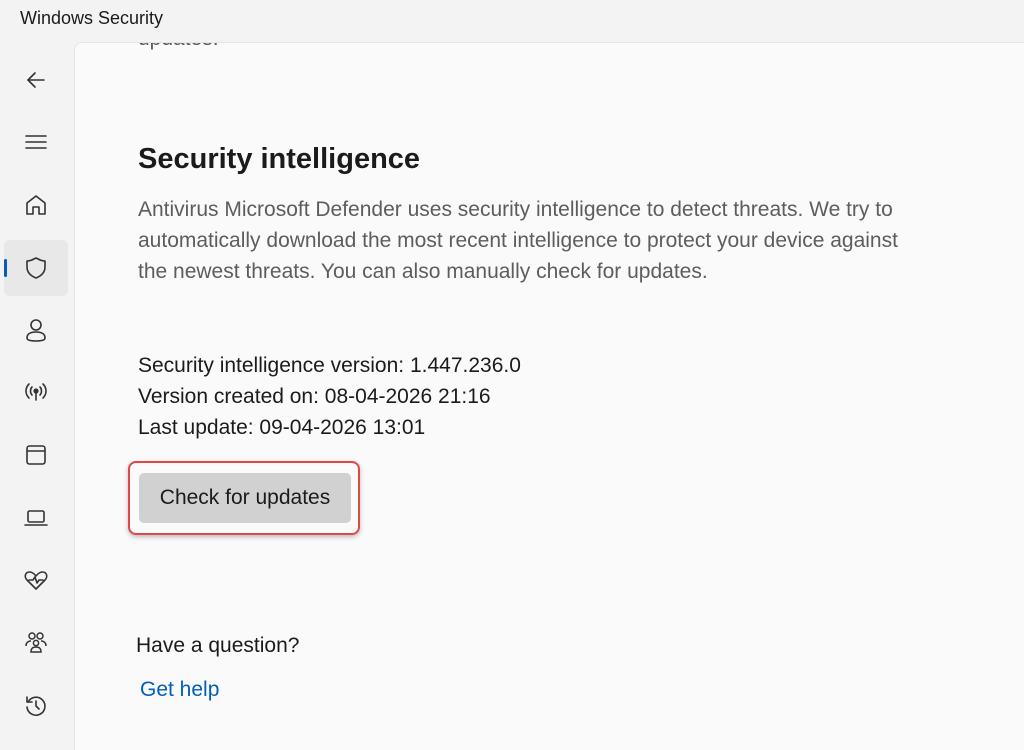 This screenshot has width=1024, height=750. I want to click on sidebar-item-device-health, so click(36, 580).